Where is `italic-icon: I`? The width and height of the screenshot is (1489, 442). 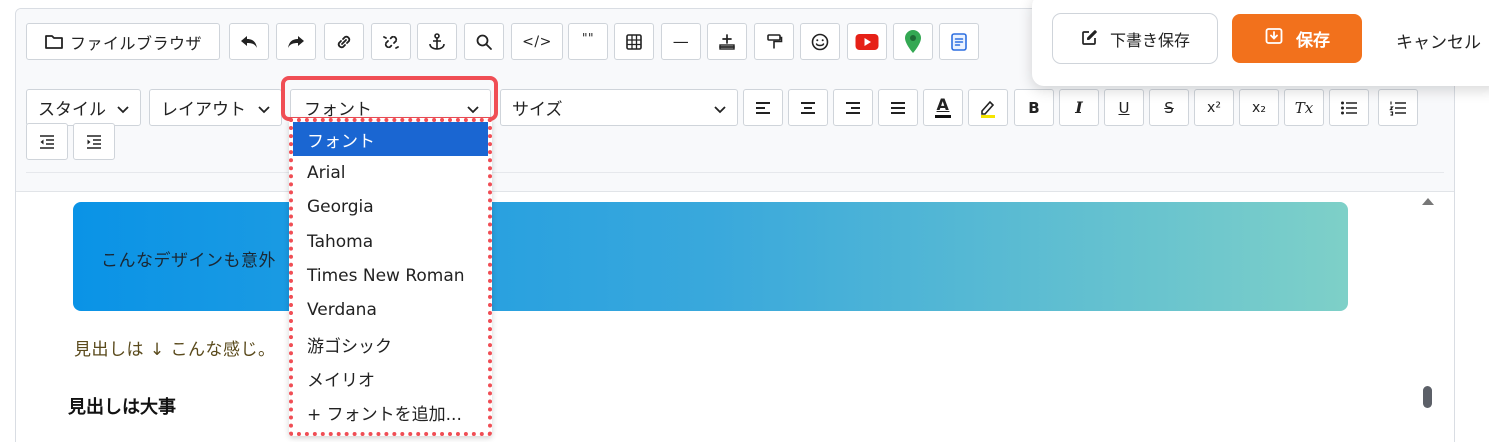 italic-icon: I is located at coordinates (1079, 107).